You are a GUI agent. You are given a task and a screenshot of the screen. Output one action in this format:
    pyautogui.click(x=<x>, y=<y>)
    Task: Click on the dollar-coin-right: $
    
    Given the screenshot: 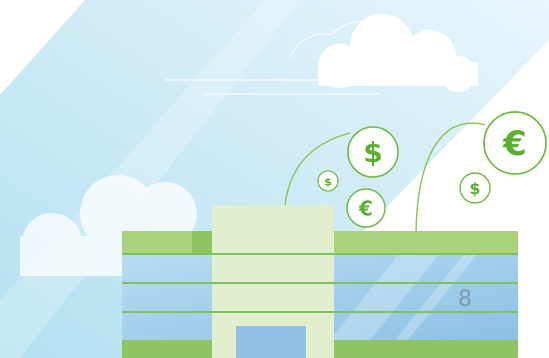 What is the action you would take?
    pyautogui.click(x=475, y=188)
    